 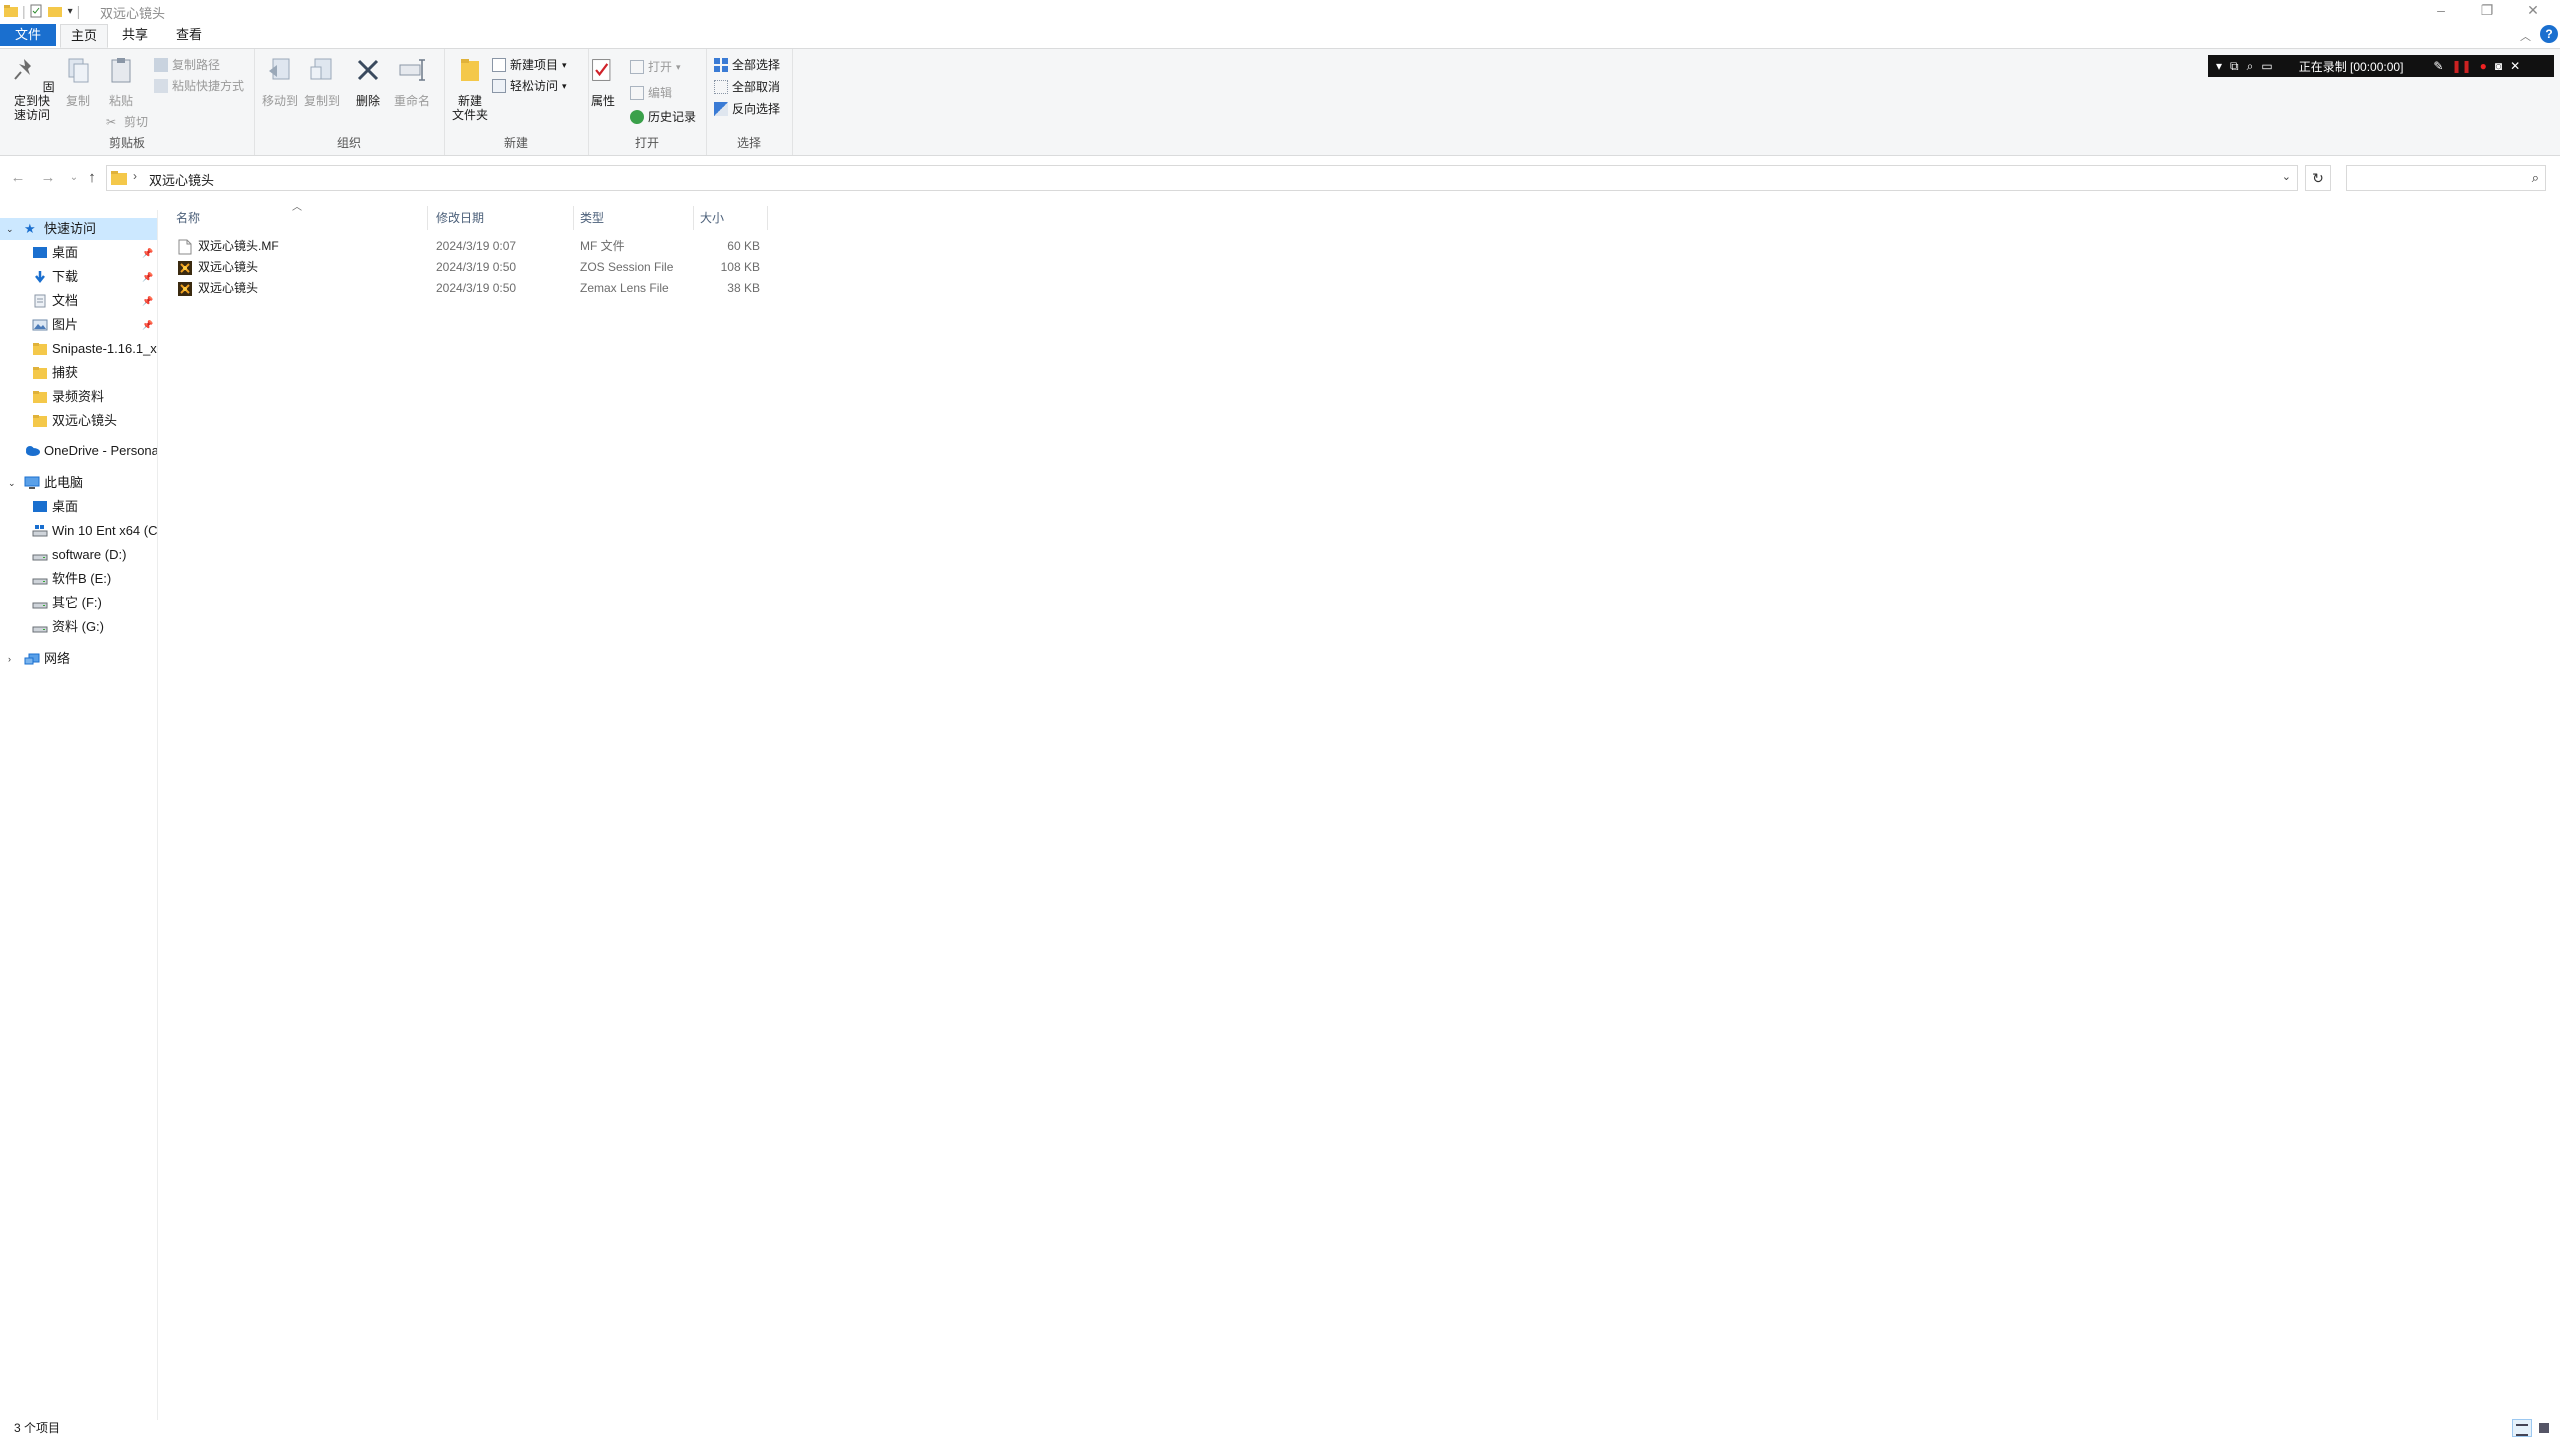 I want to click on zoom-icon: ⌕, so click(x=2250, y=66).